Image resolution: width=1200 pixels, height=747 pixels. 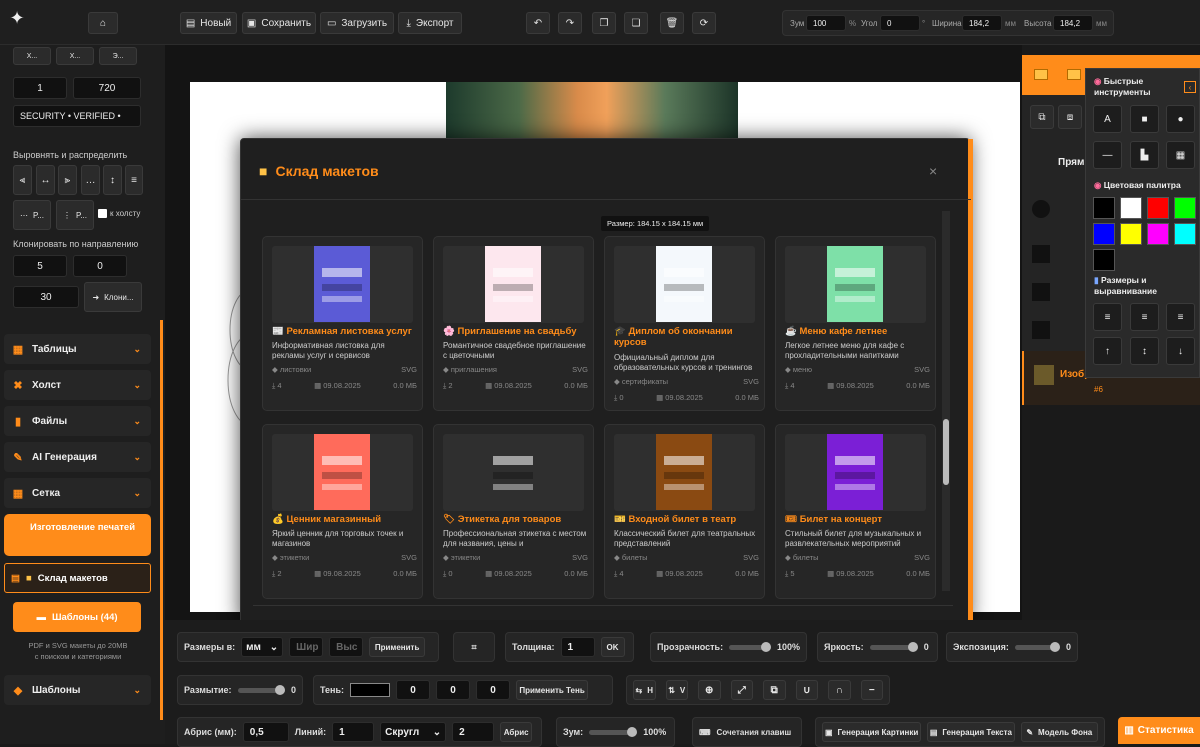 What do you see at coordinates (613, 731) in the screenshot?
I see `zoom-slider` at bounding box center [613, 731].